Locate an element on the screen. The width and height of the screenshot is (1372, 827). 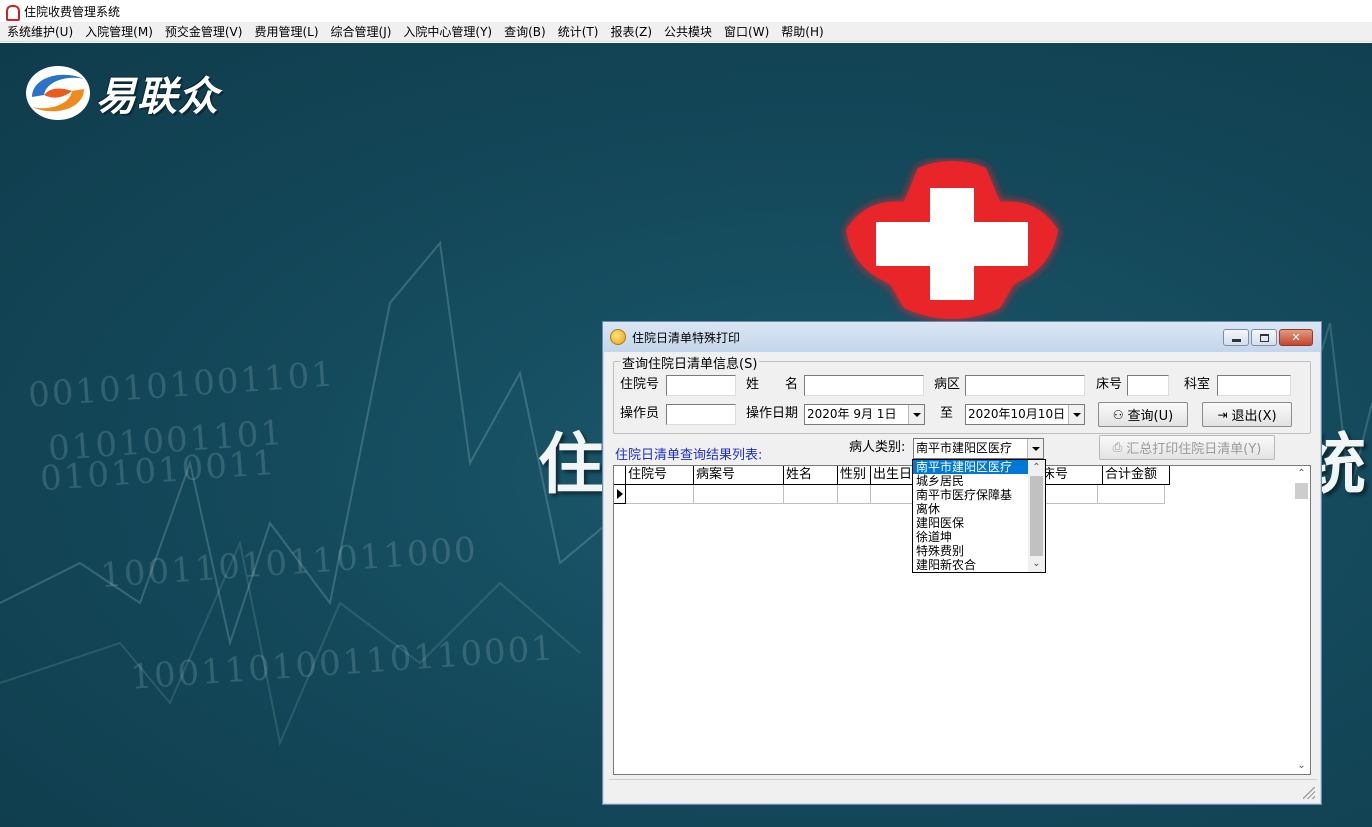
menu-general: 综合管理(J) is located at coordinates (362, 32).